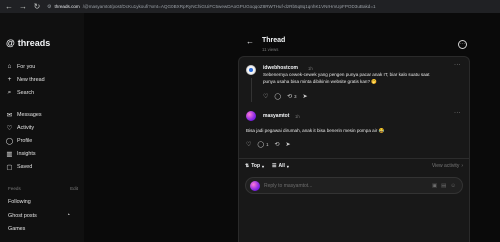 The width and height of the screenshot is (500, 242). I want to click on reply-button: ◯, so click(277, 96).